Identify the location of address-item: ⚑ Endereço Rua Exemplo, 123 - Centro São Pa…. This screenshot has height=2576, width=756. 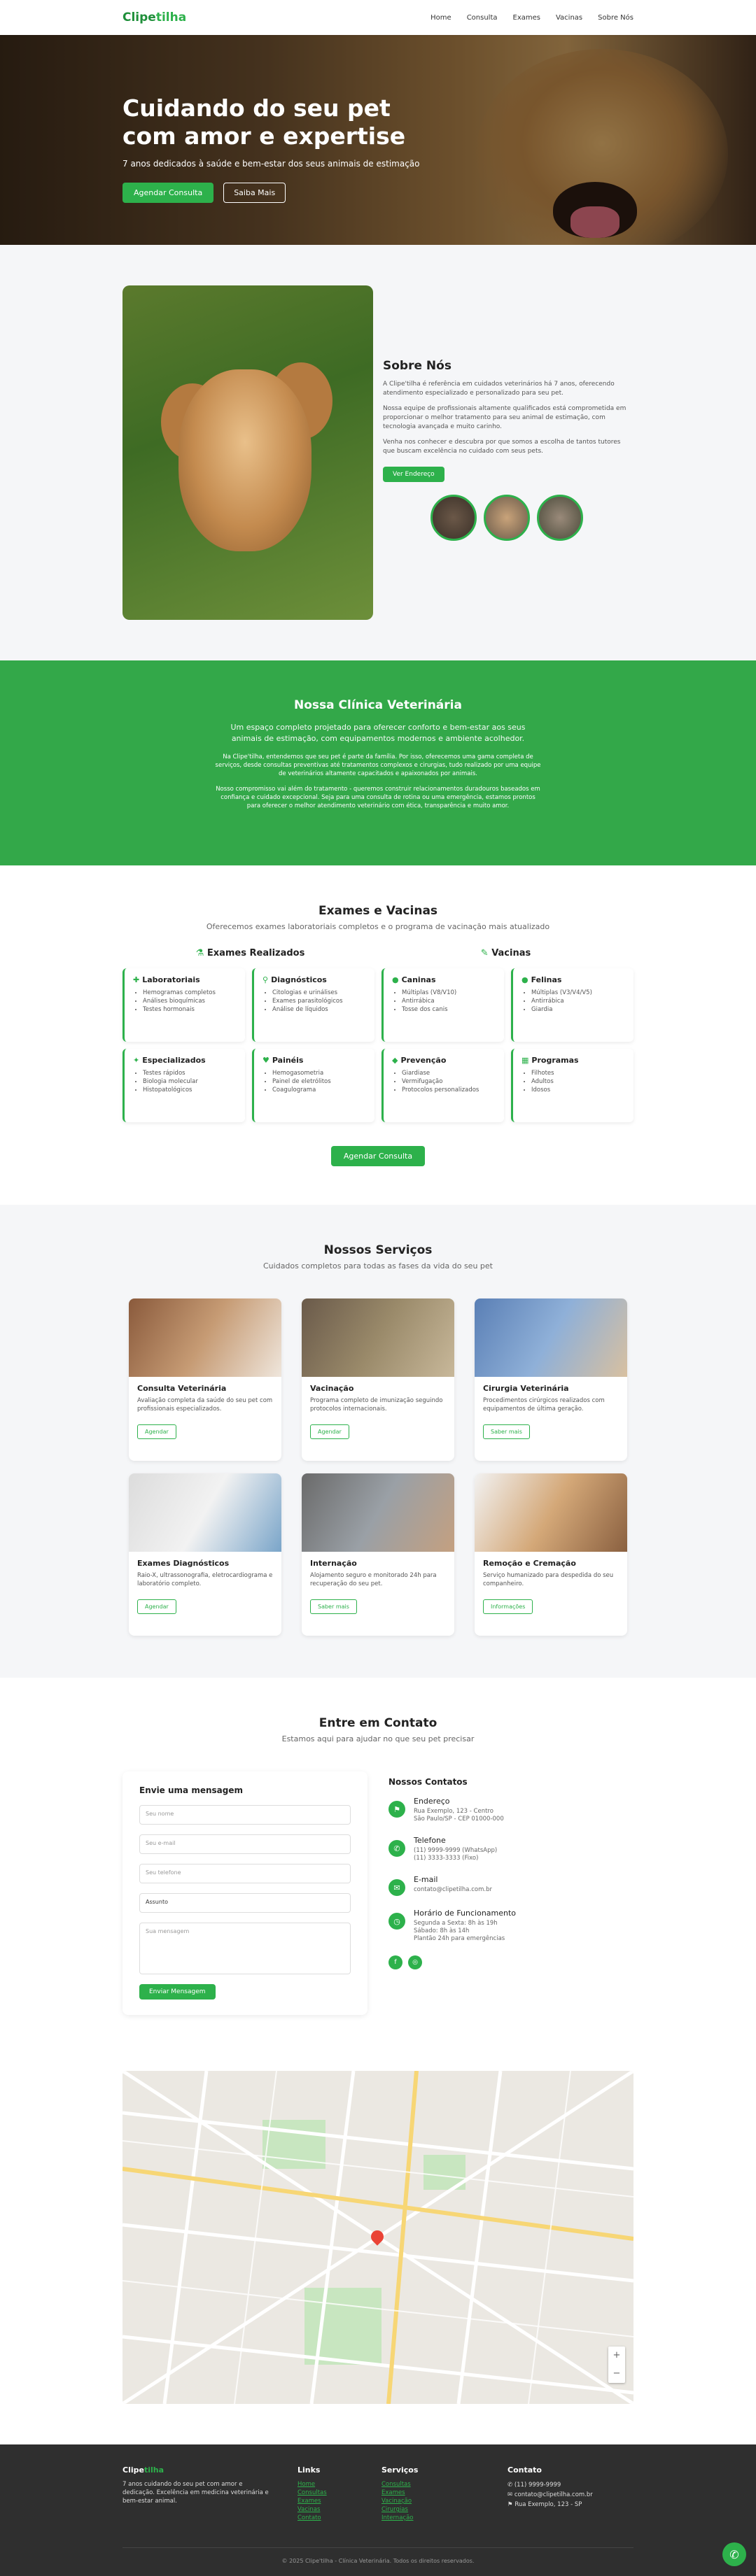
(511, 1810).